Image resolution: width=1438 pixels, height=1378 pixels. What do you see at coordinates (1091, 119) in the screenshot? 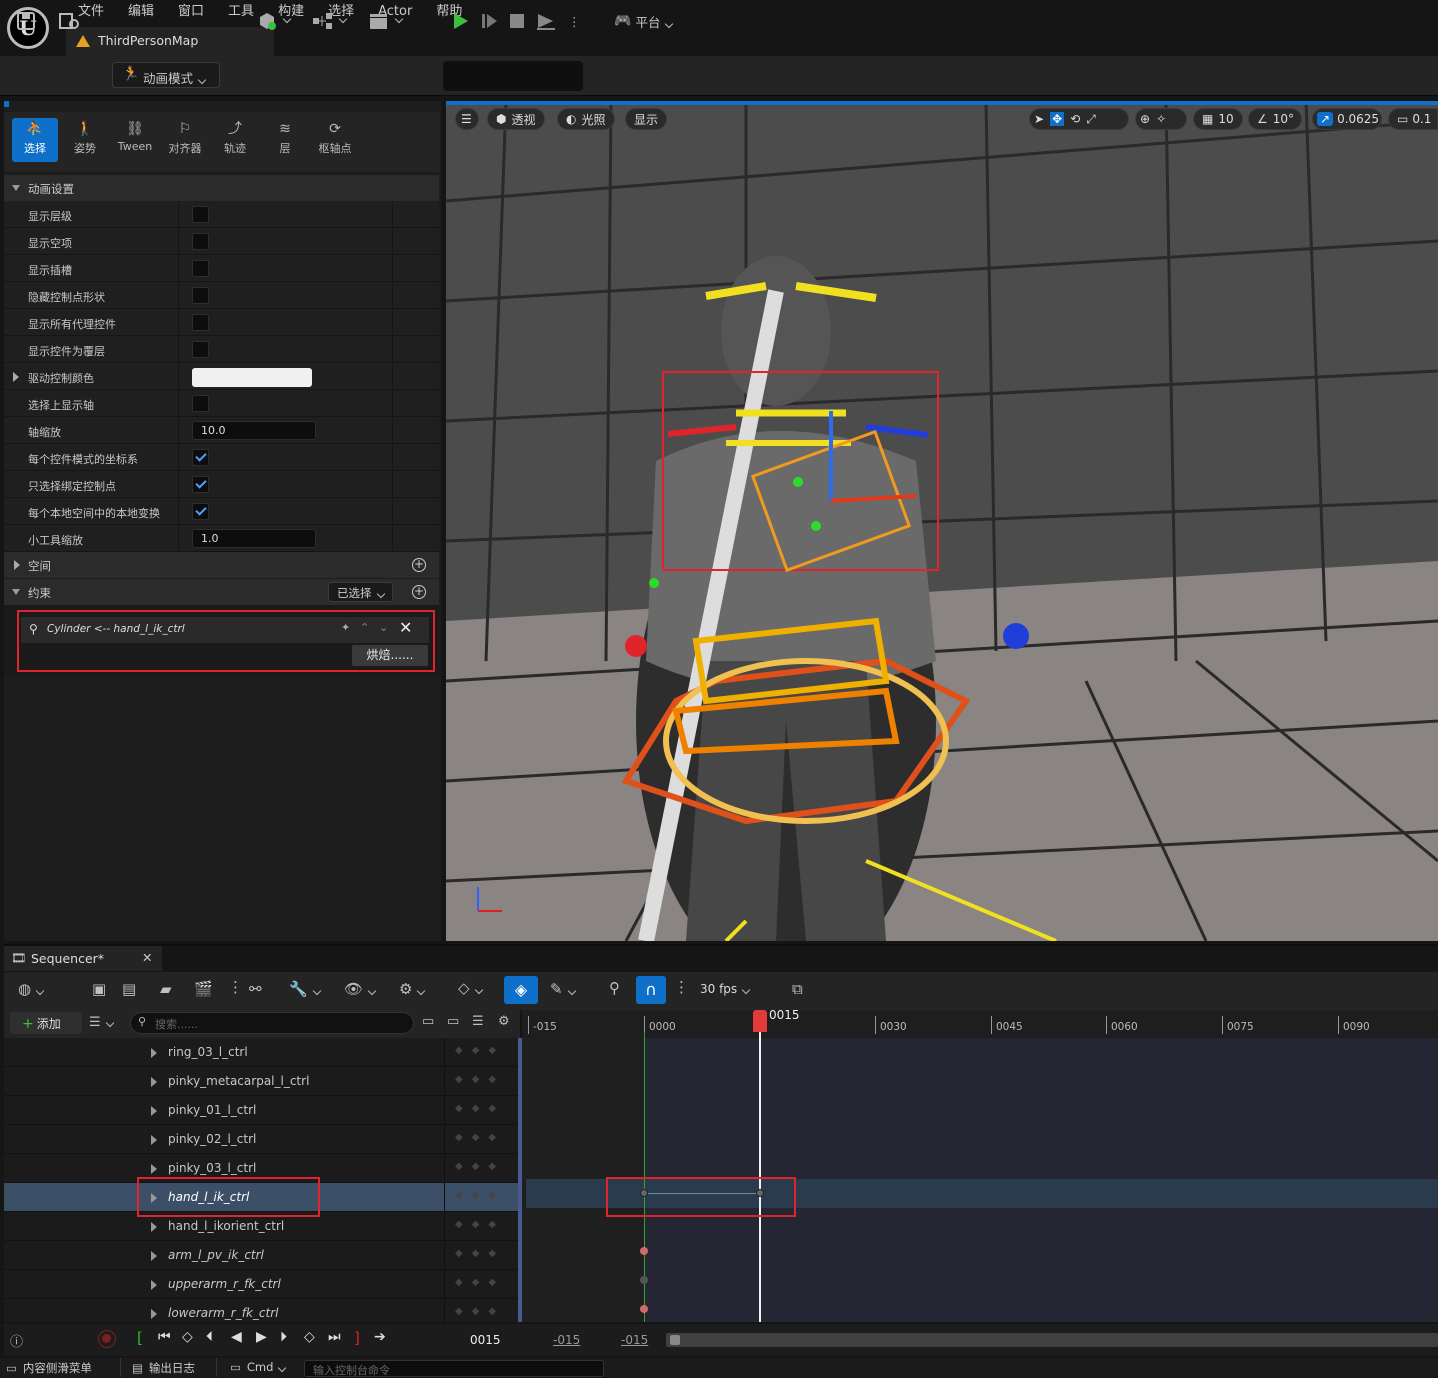
I see `scale-icon: ⤢` at bounding box center [1091, 119].